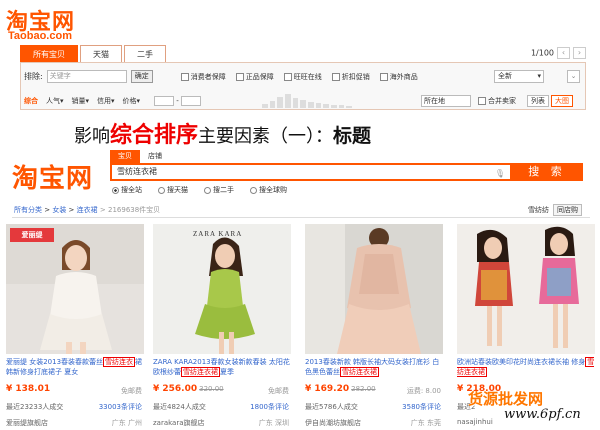 Image resolution: width=600 pixels, height=430 pixels. I want to click on shop-name: 伊自尚潮坊旗舰店, so click(333, 423).